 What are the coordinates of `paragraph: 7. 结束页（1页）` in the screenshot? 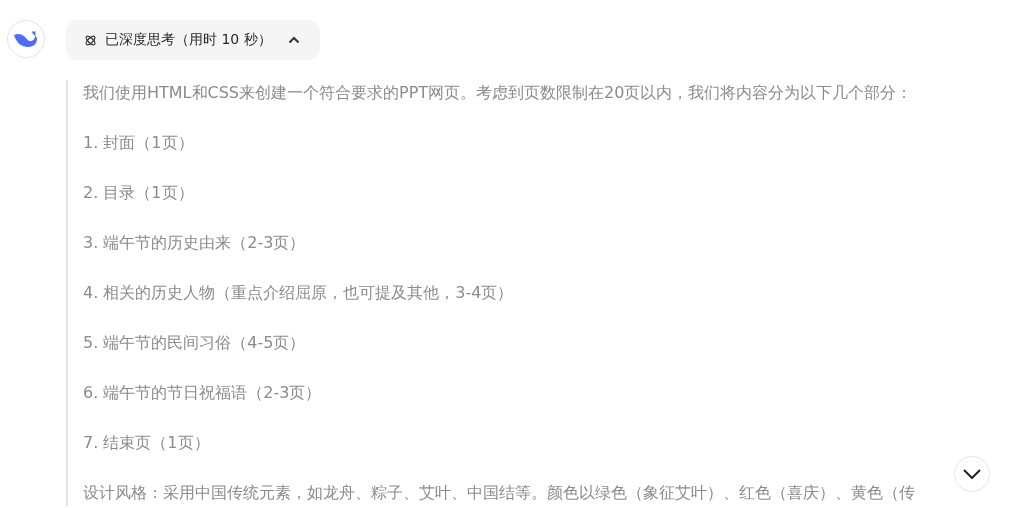 It's located at (147, 443).